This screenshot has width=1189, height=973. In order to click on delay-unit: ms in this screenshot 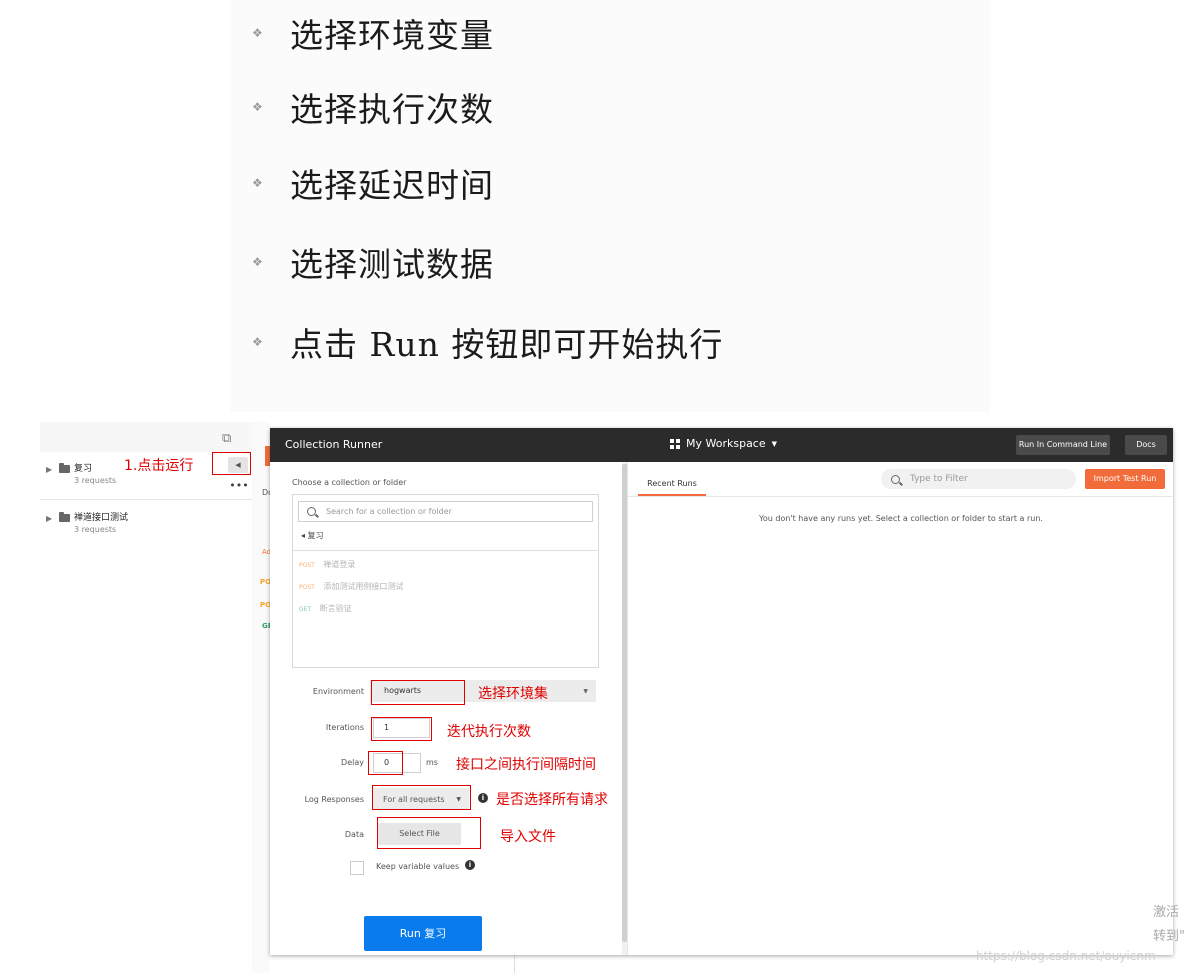, I will do `click(432, 762)`.